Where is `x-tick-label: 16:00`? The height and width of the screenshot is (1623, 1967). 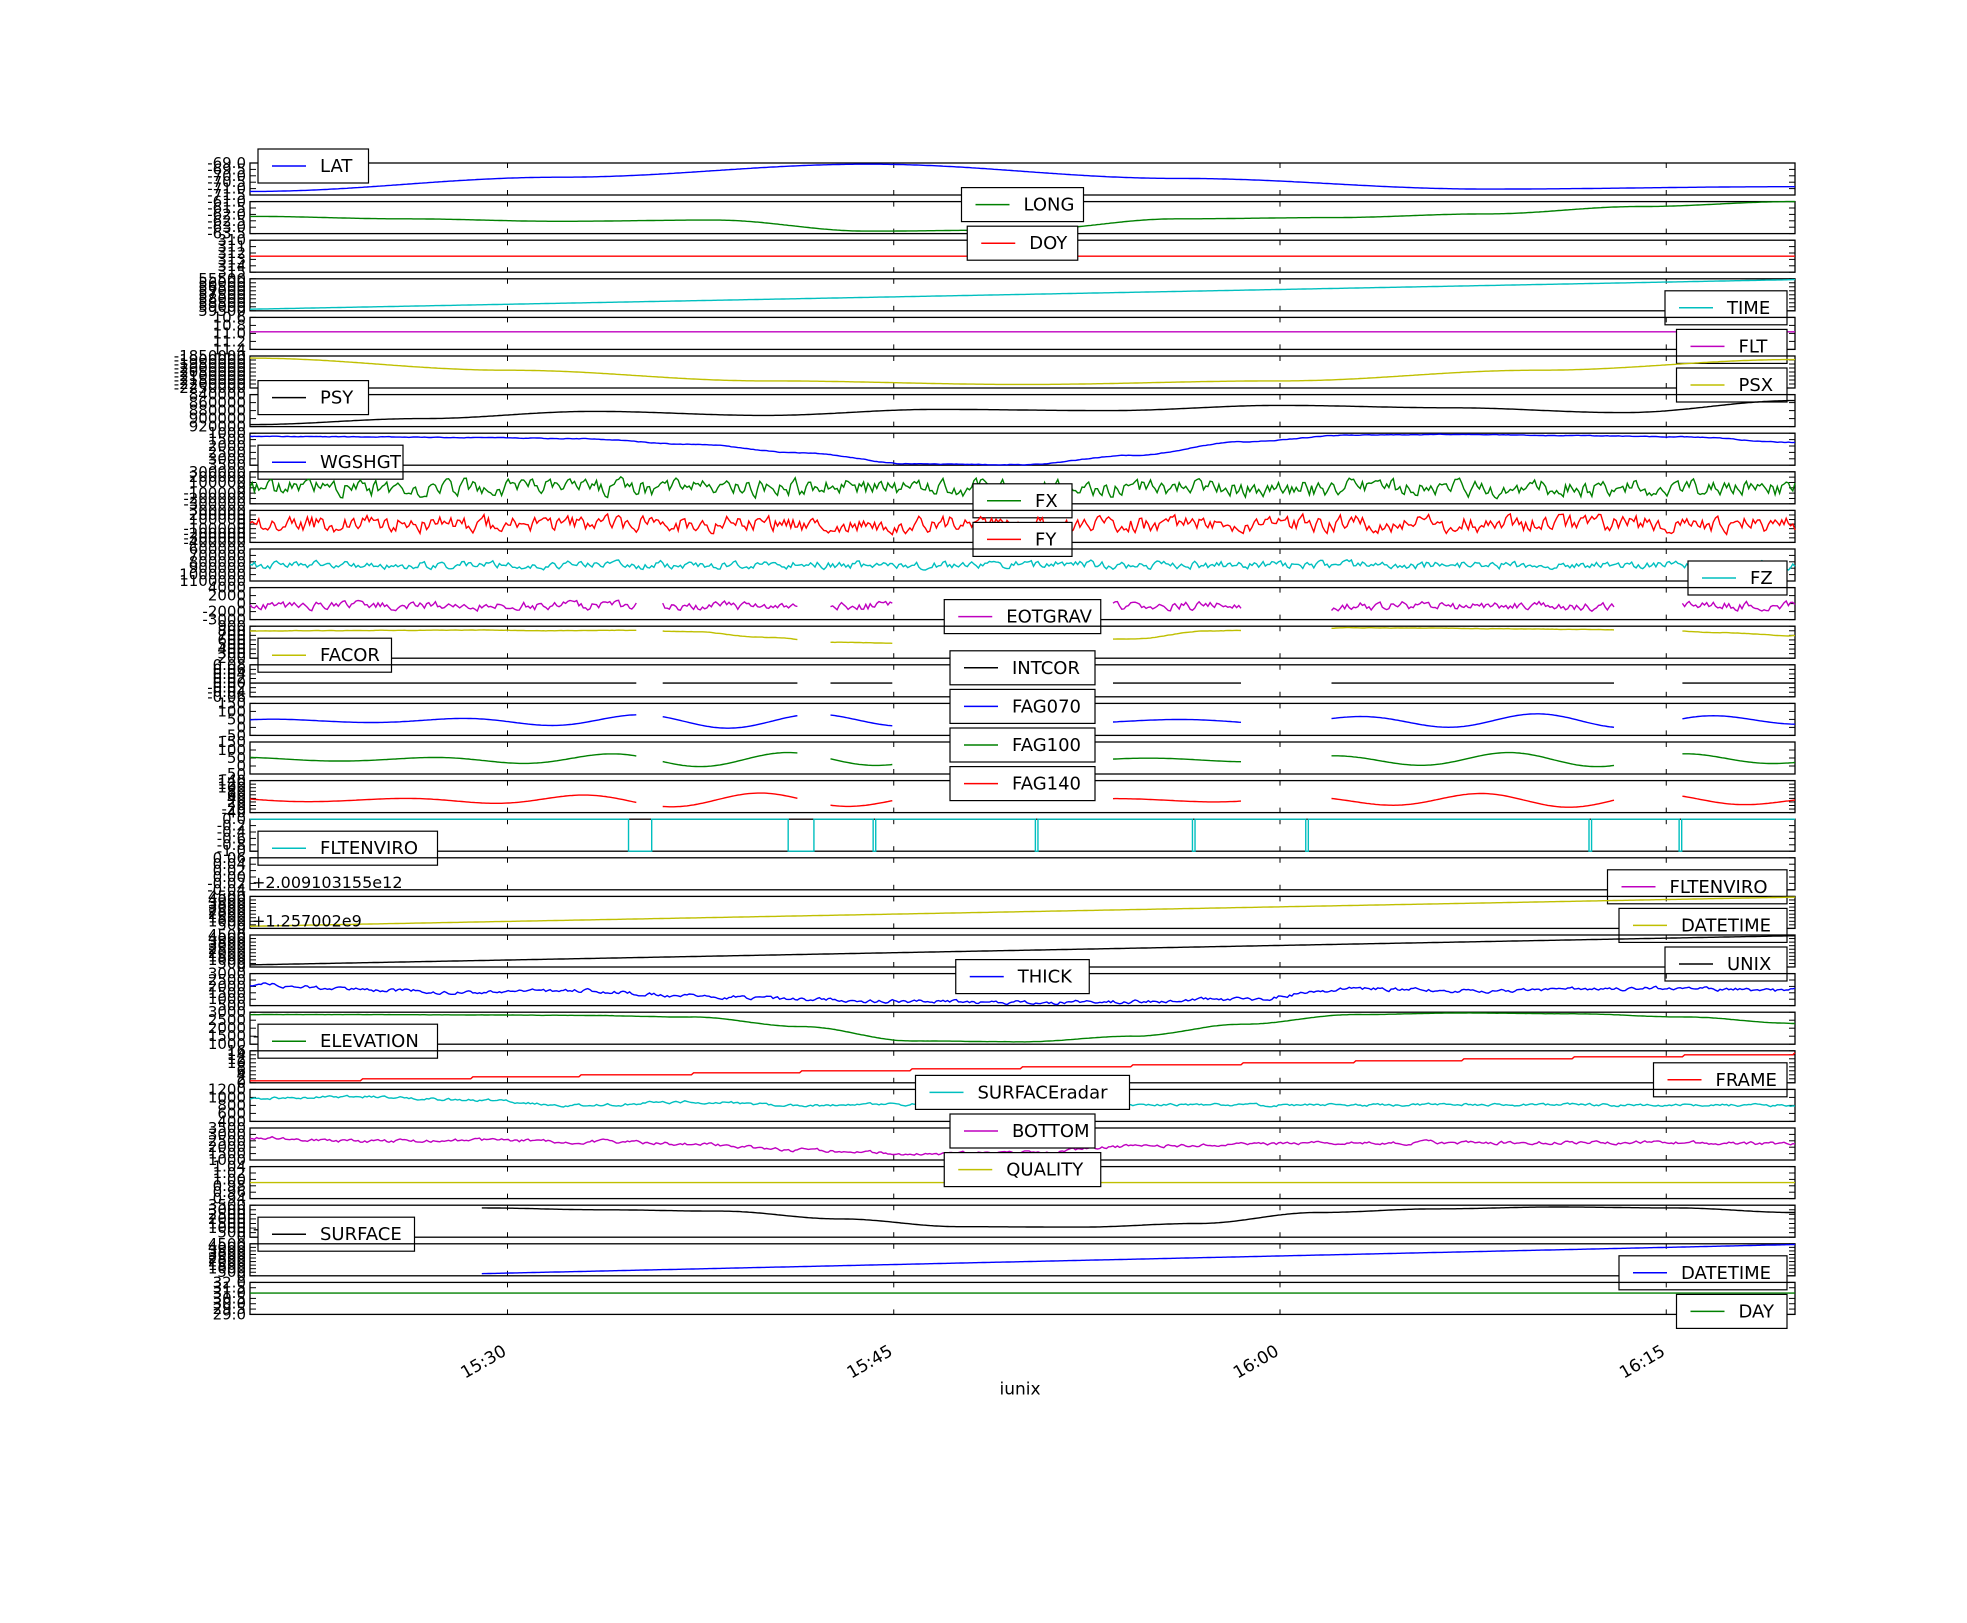 x-tick-label: 16:00 is located at coordinates (1256, 1362).